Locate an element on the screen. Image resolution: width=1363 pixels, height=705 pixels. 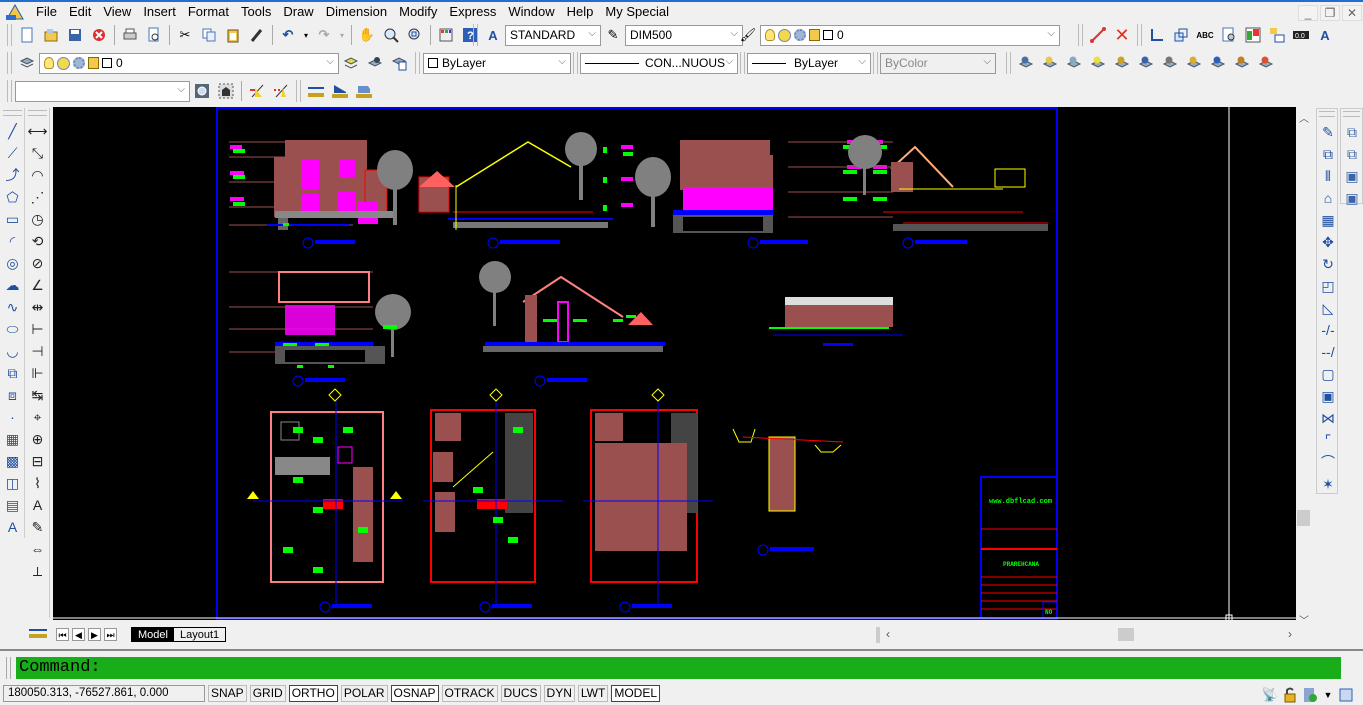
dim-dim-update-icon: ⇔ is located at coordinates (38, 549).